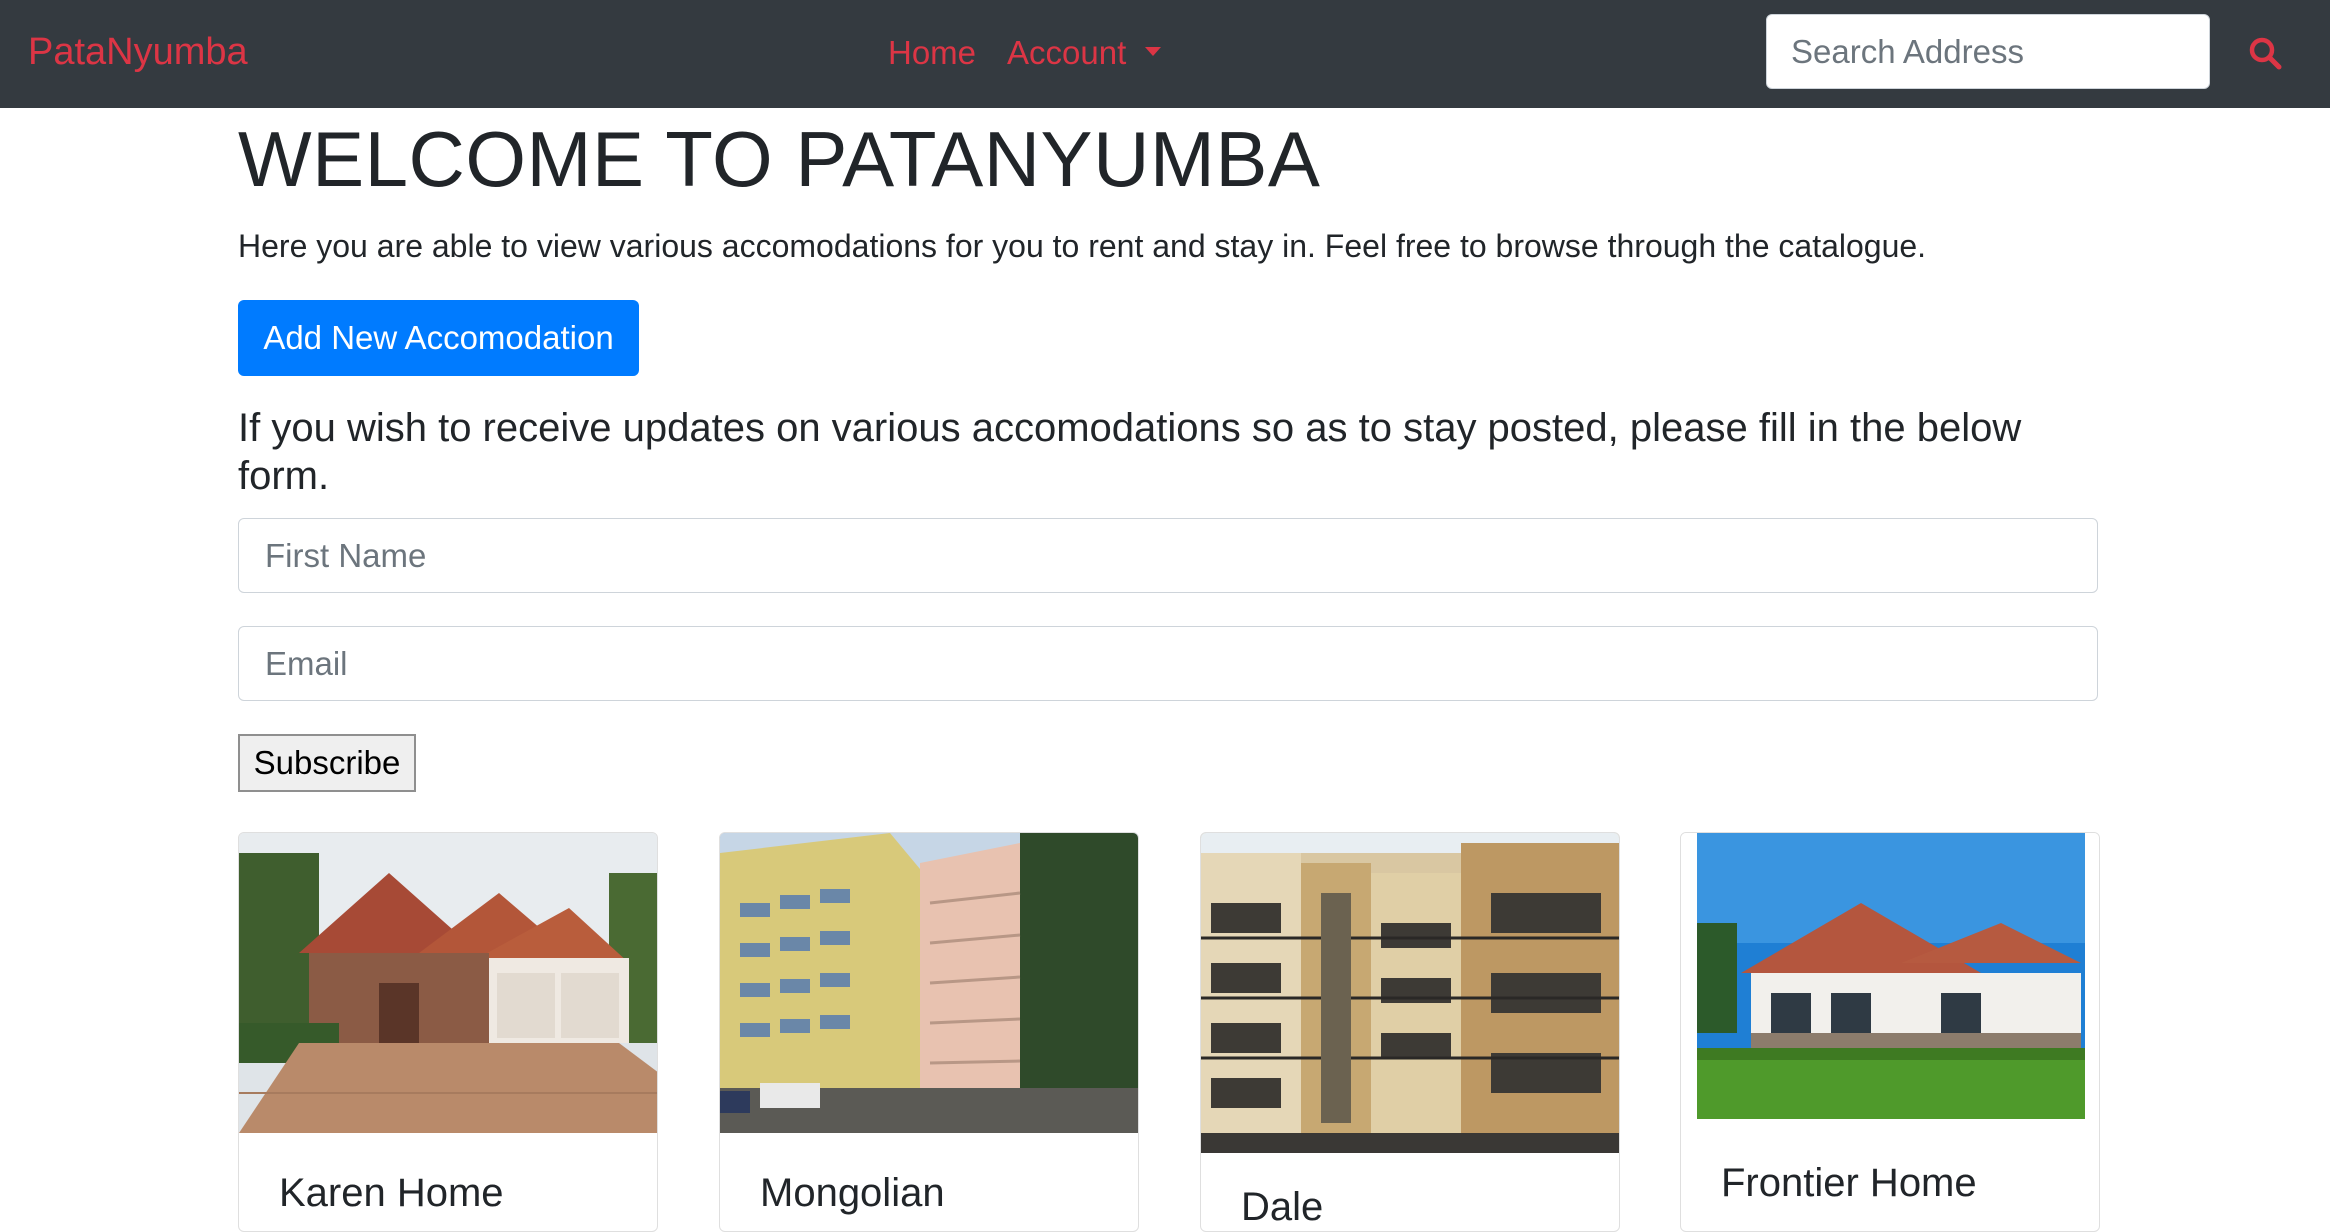 Image resolution: width=2330 pixels, height=1232 pixels. What do you see at coordinates (1066, 53) in the screenshot?
I see `nav-account-dropdown: Account` at bounding box center [1066, 53].